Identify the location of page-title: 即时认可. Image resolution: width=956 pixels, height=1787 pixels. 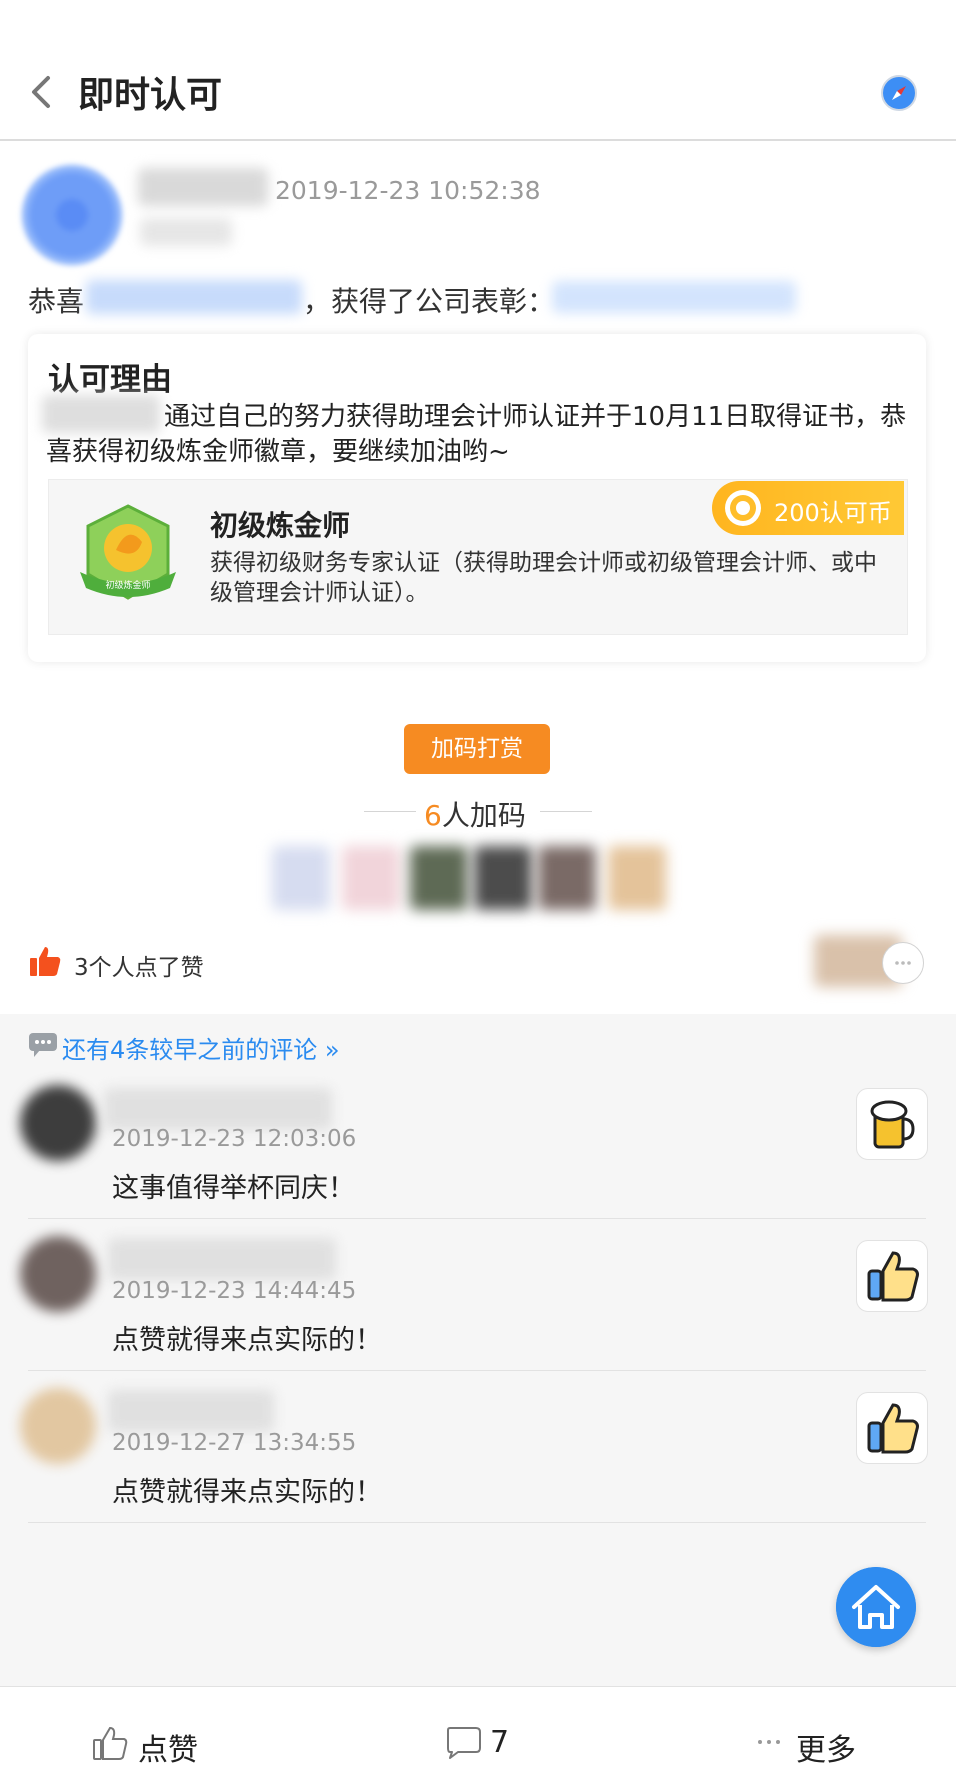
(150, 95).